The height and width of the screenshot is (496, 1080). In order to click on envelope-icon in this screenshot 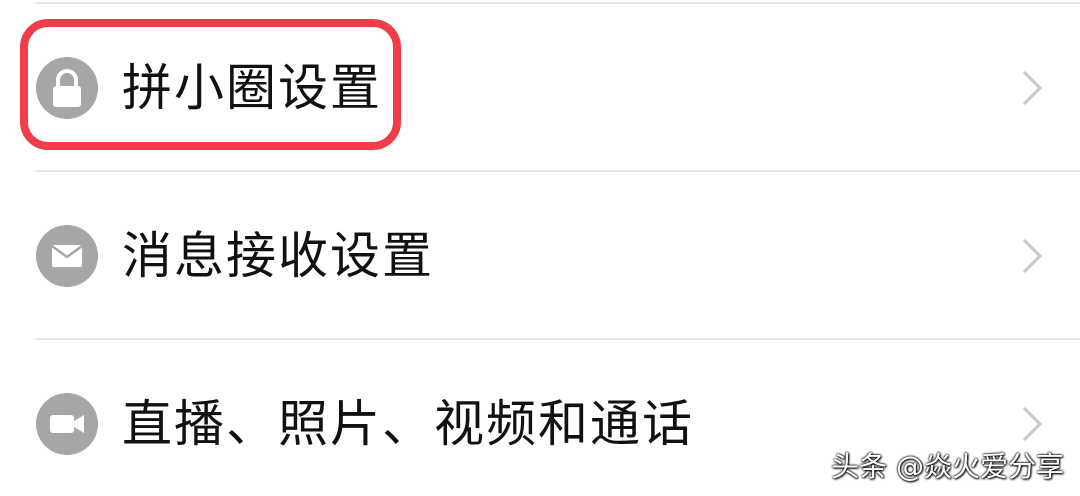, I will do `click(67, 256)`.